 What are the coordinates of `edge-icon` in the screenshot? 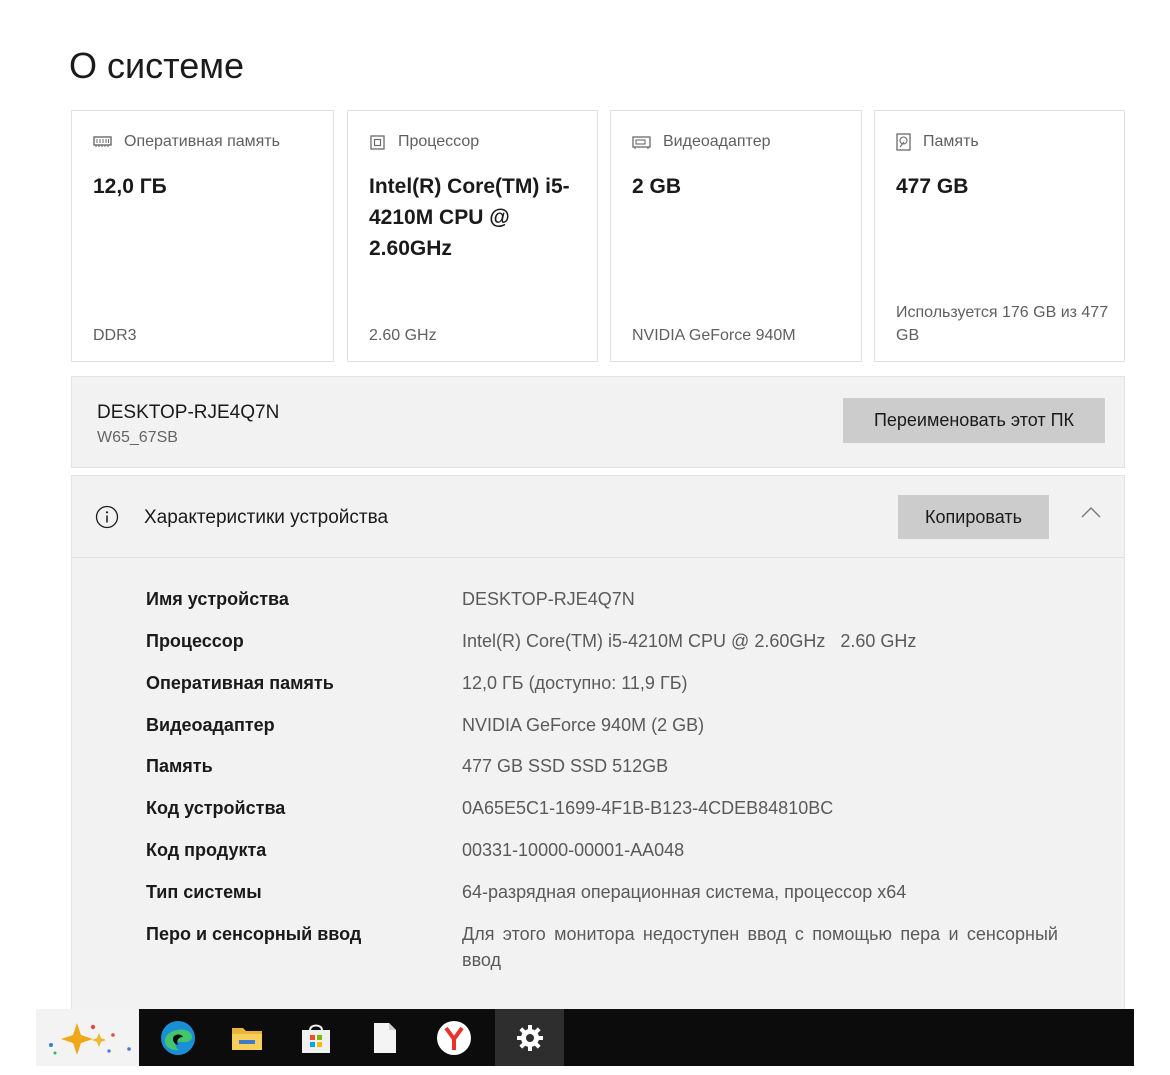 It's located at (177, 1037).